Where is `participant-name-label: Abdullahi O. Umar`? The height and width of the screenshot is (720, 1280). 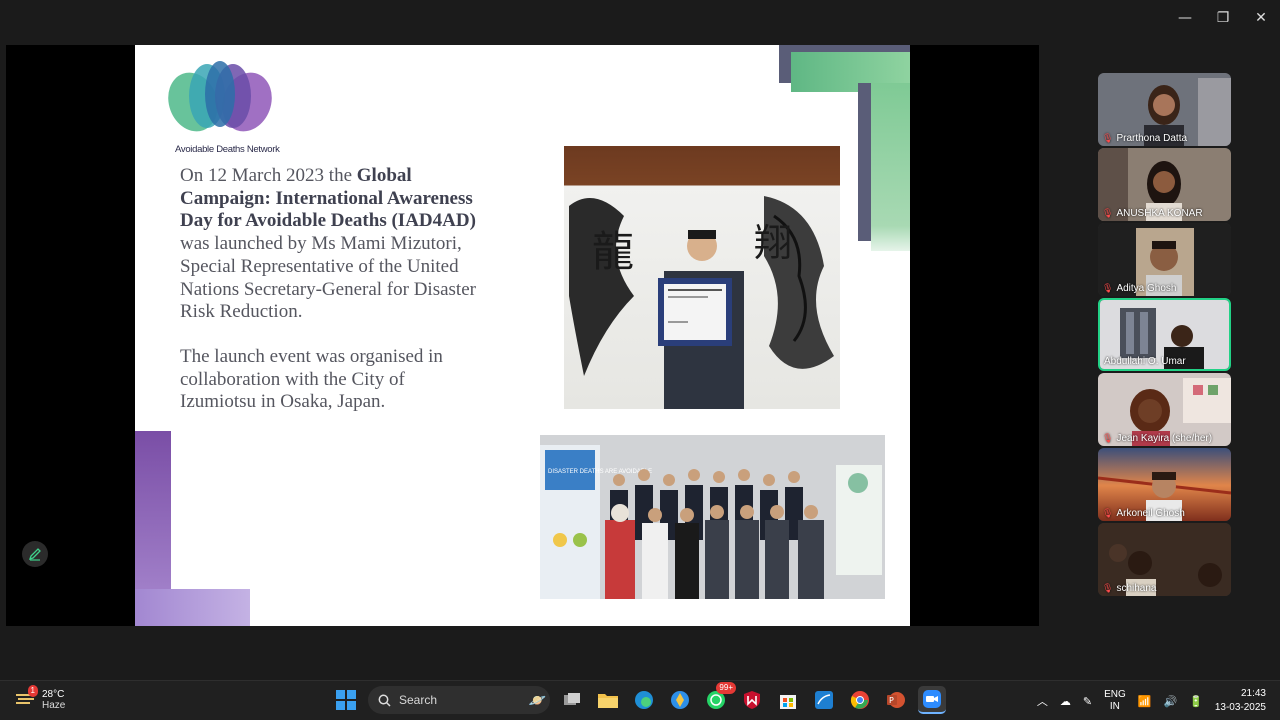 participant-name-label: Abdullahi O. Umar is located at coordinates (1145, 361).